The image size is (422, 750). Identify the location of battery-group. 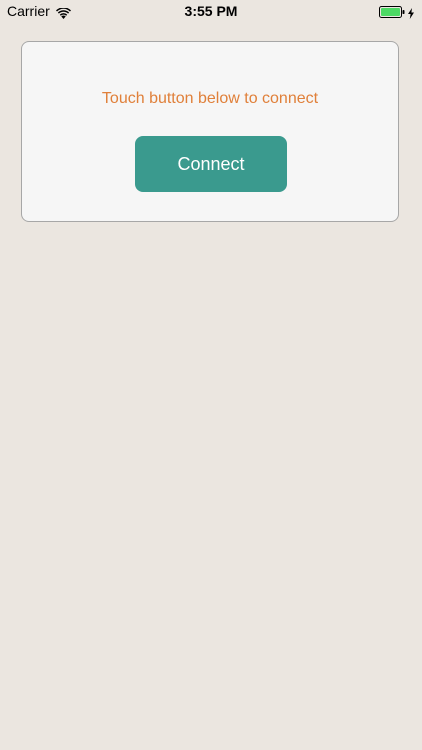
(396, 12).